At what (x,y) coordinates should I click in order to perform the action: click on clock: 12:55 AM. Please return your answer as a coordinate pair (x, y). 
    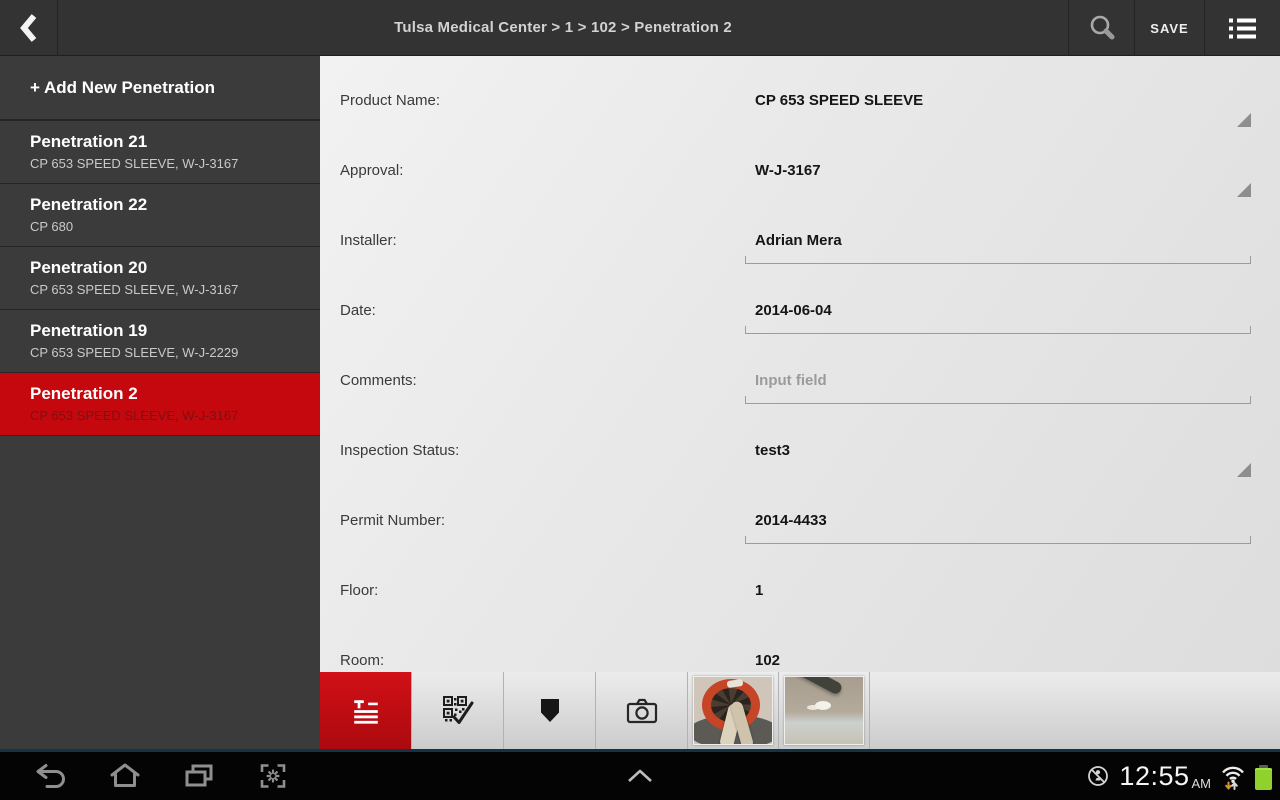
    Looking at the image, I should click on (1165, 776).